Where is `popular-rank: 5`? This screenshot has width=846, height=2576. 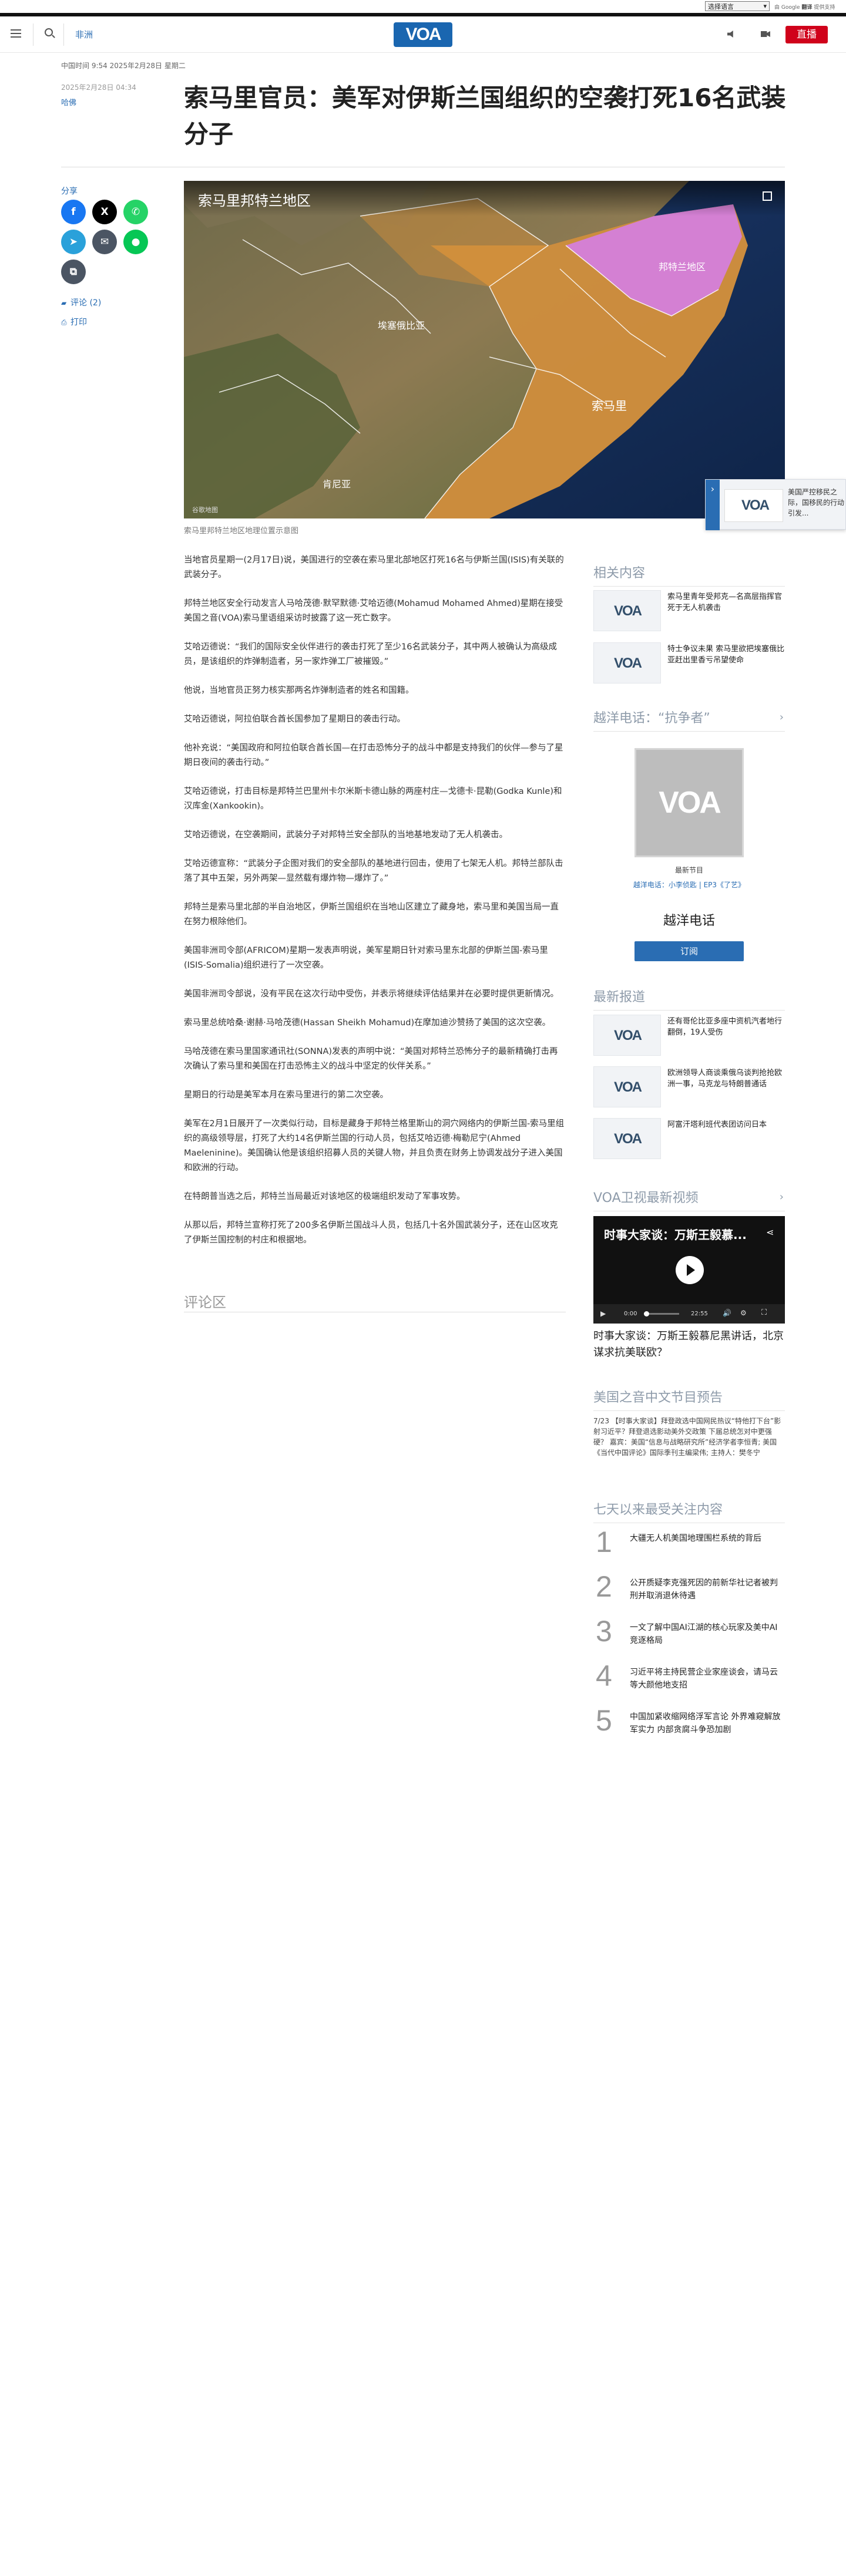
popular-rank: 5 is located at coordinates (604, 1720).